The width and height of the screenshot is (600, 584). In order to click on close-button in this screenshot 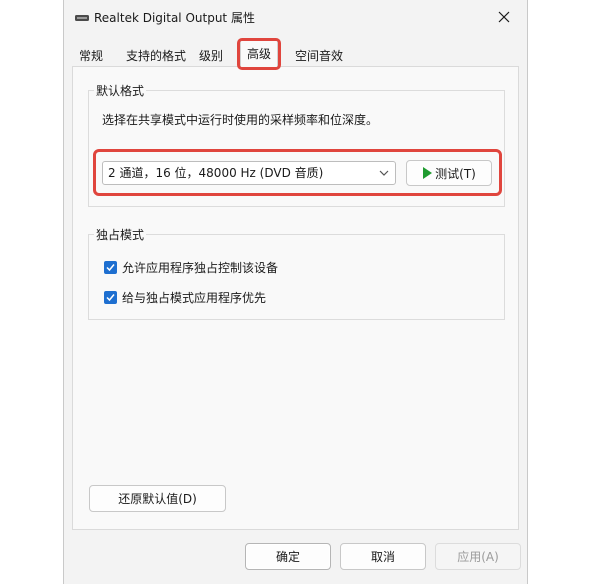, I will do `click(504, 17)`.